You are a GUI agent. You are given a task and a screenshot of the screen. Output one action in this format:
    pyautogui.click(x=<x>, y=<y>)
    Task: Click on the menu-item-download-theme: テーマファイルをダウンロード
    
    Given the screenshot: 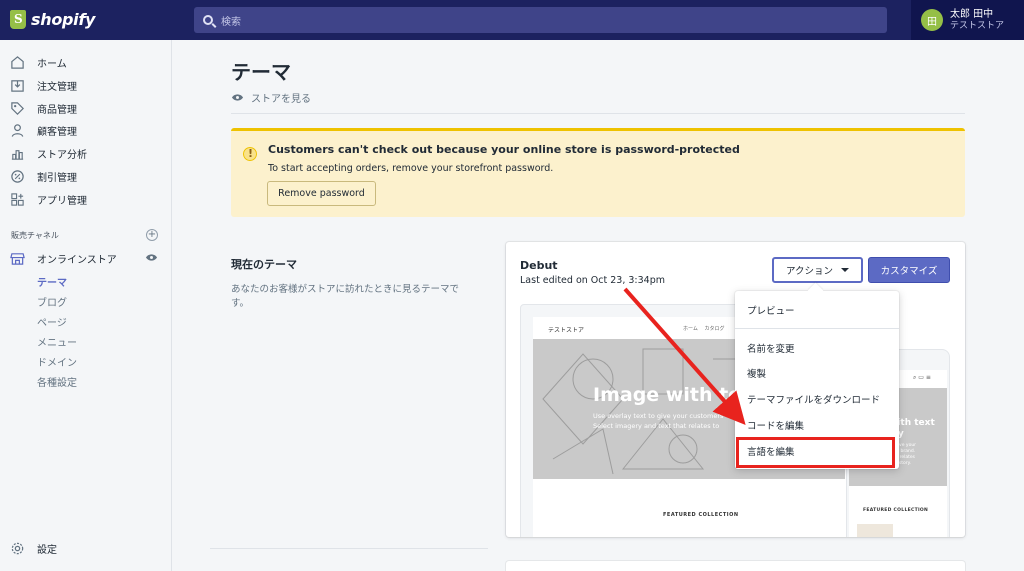 What is the action you would take?
    pyautogui.click(x=813, y=399)
    